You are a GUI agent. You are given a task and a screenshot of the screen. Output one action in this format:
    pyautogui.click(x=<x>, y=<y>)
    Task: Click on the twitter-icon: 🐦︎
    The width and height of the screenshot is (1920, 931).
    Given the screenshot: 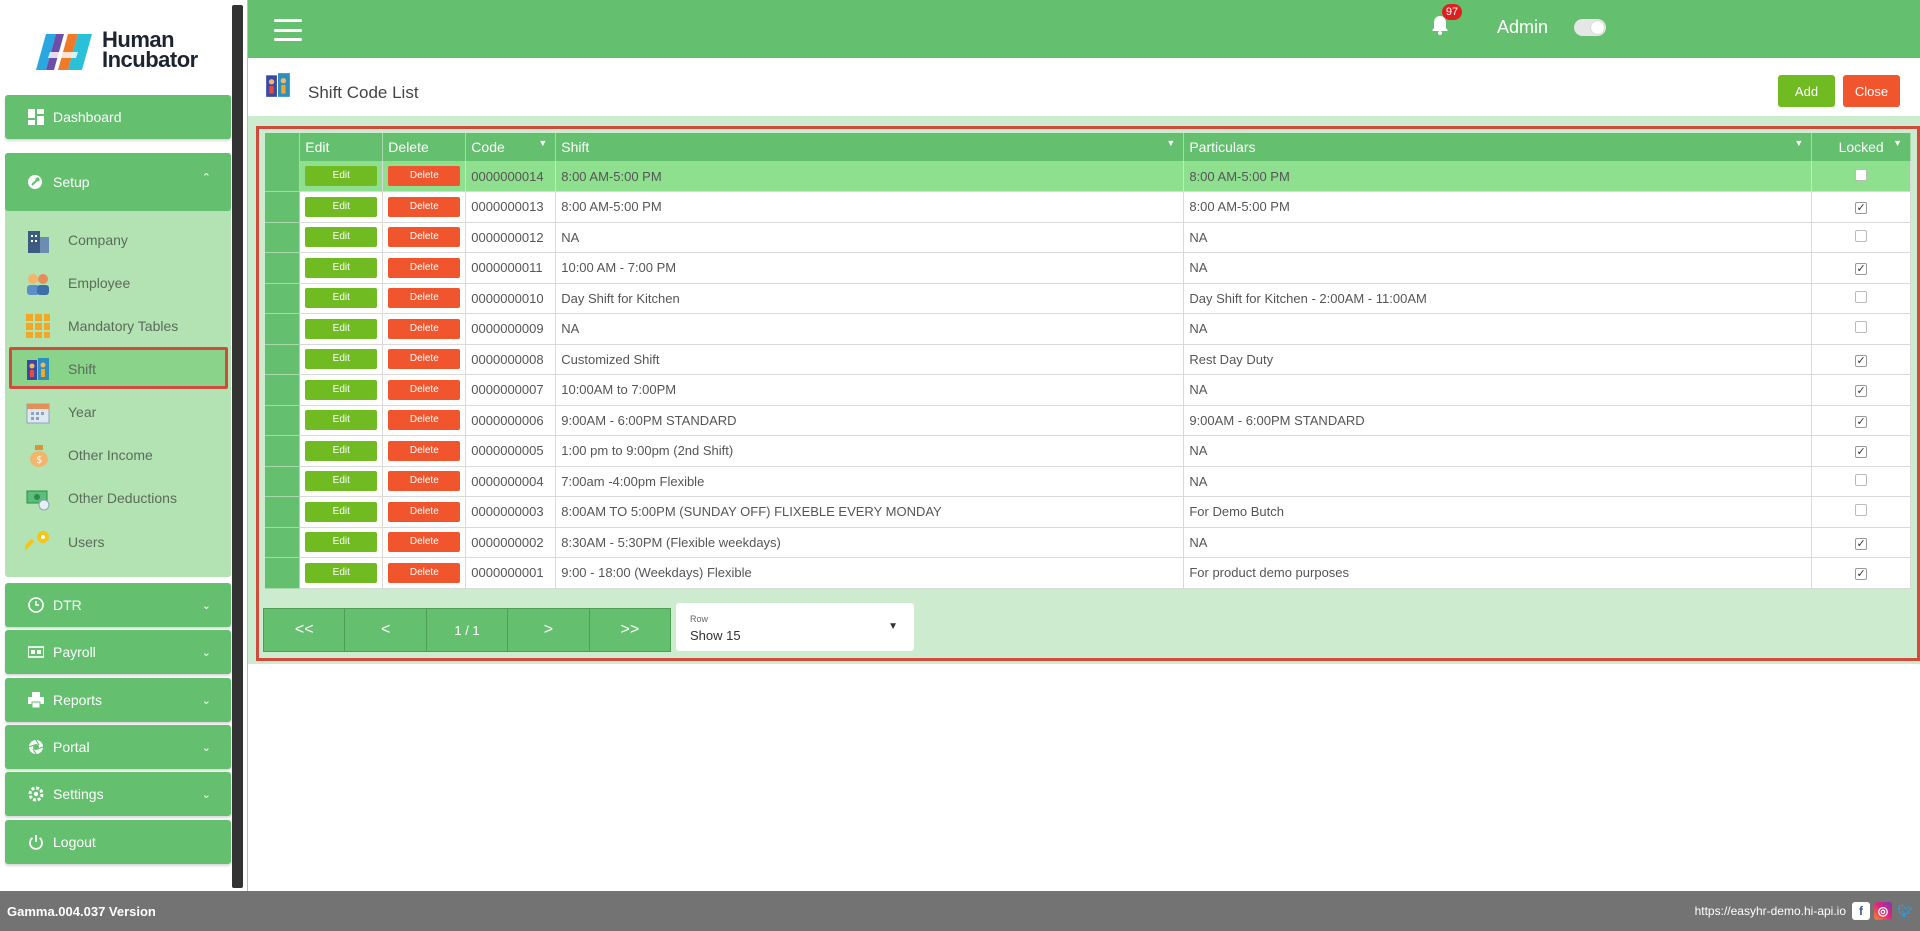 What is the action you would take?
    pyautogui.click(x=1905, y=911)
    